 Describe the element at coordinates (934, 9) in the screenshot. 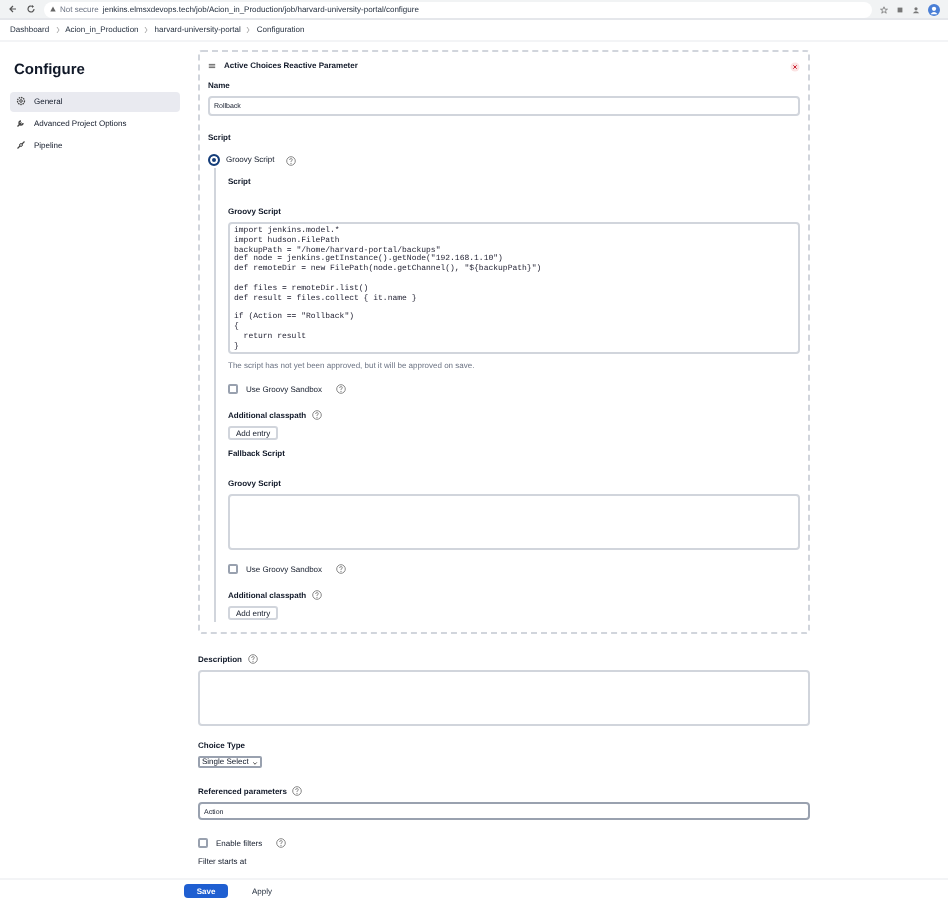

I see `avatar-icon` at that location.